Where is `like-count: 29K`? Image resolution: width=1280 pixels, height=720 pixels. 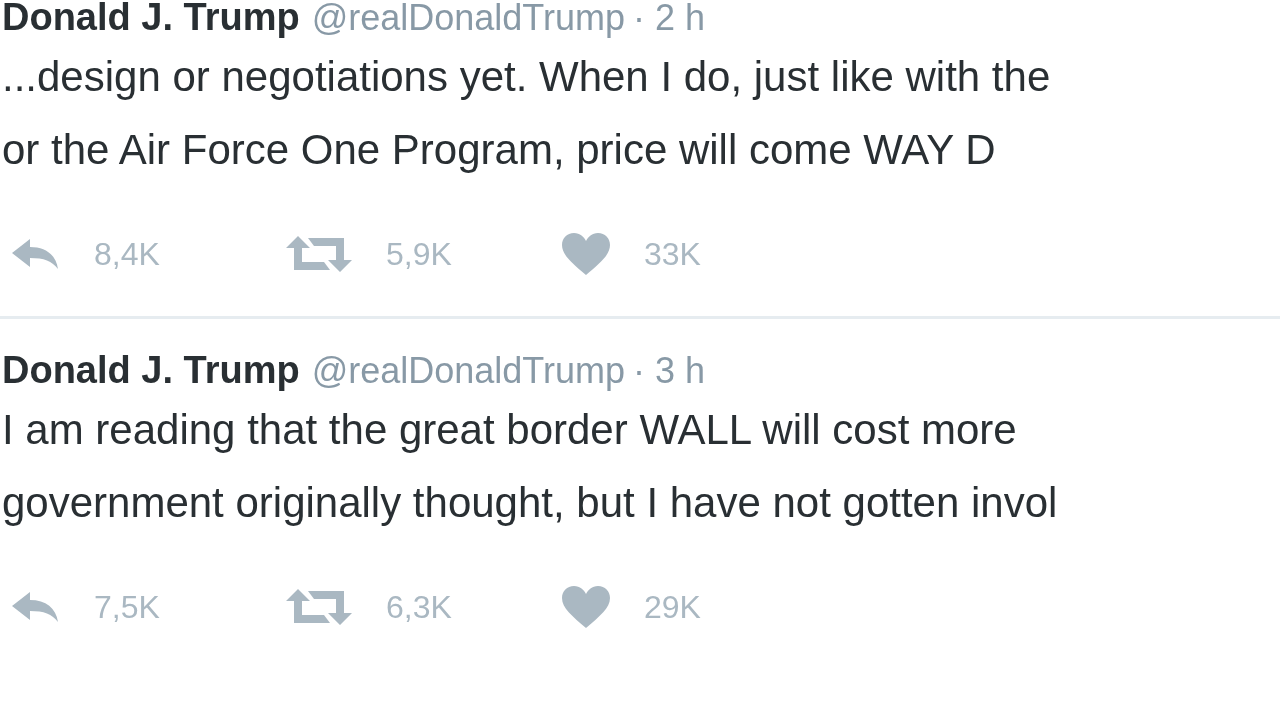 like-count: 29K is located at coordinates (672, 607).